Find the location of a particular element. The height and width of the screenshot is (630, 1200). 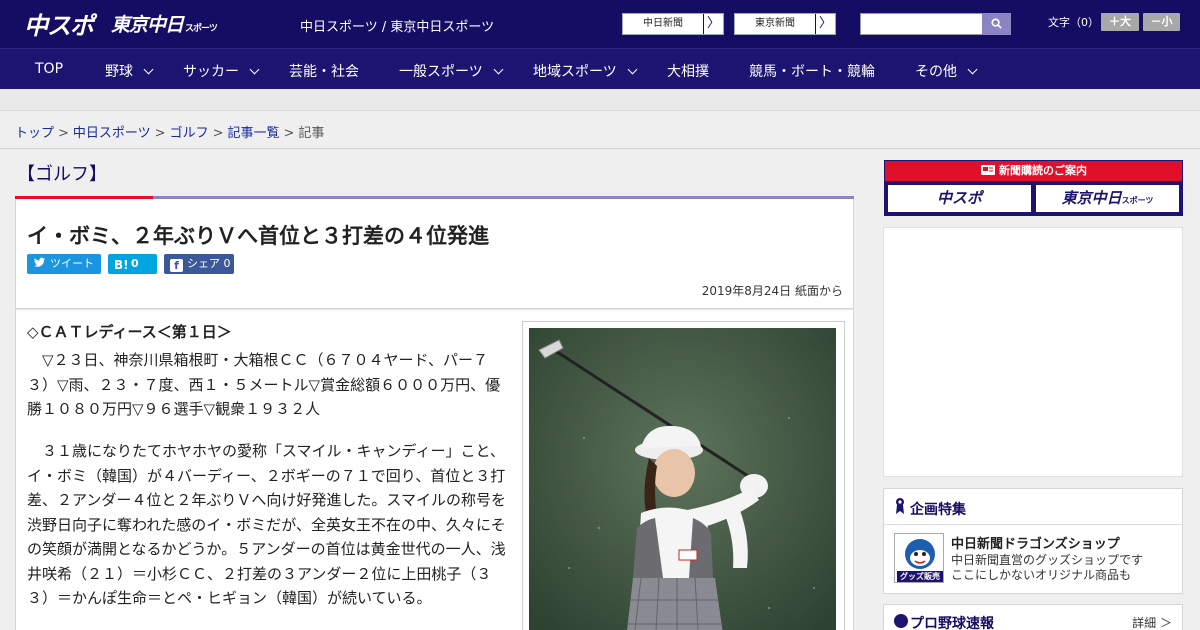

nav-item-entertainment: 芸能・社会 is located at coordinates (324, 71).